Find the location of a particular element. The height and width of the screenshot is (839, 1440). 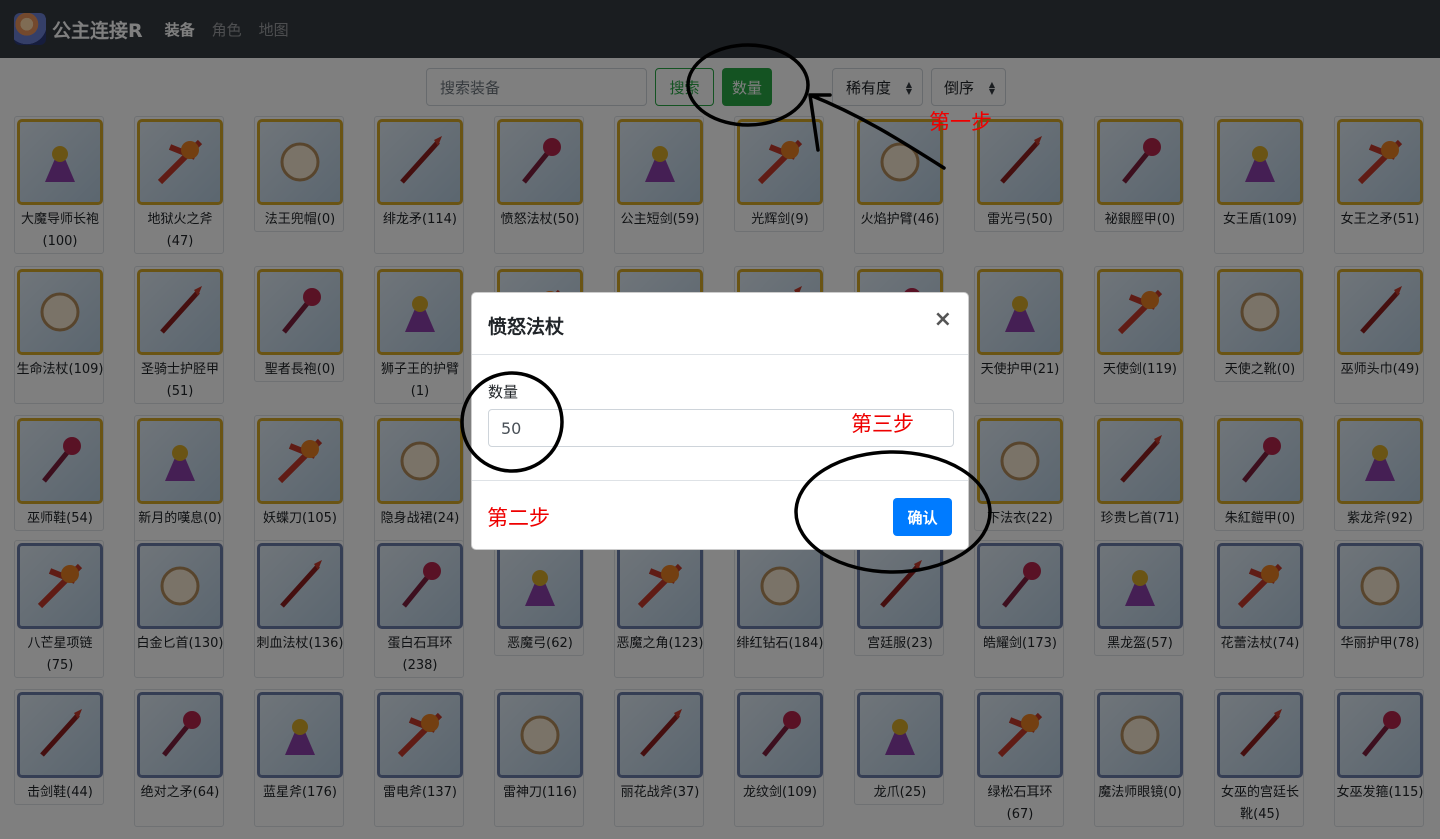

modal-backdrop-top is located at coordinates (720, 29).